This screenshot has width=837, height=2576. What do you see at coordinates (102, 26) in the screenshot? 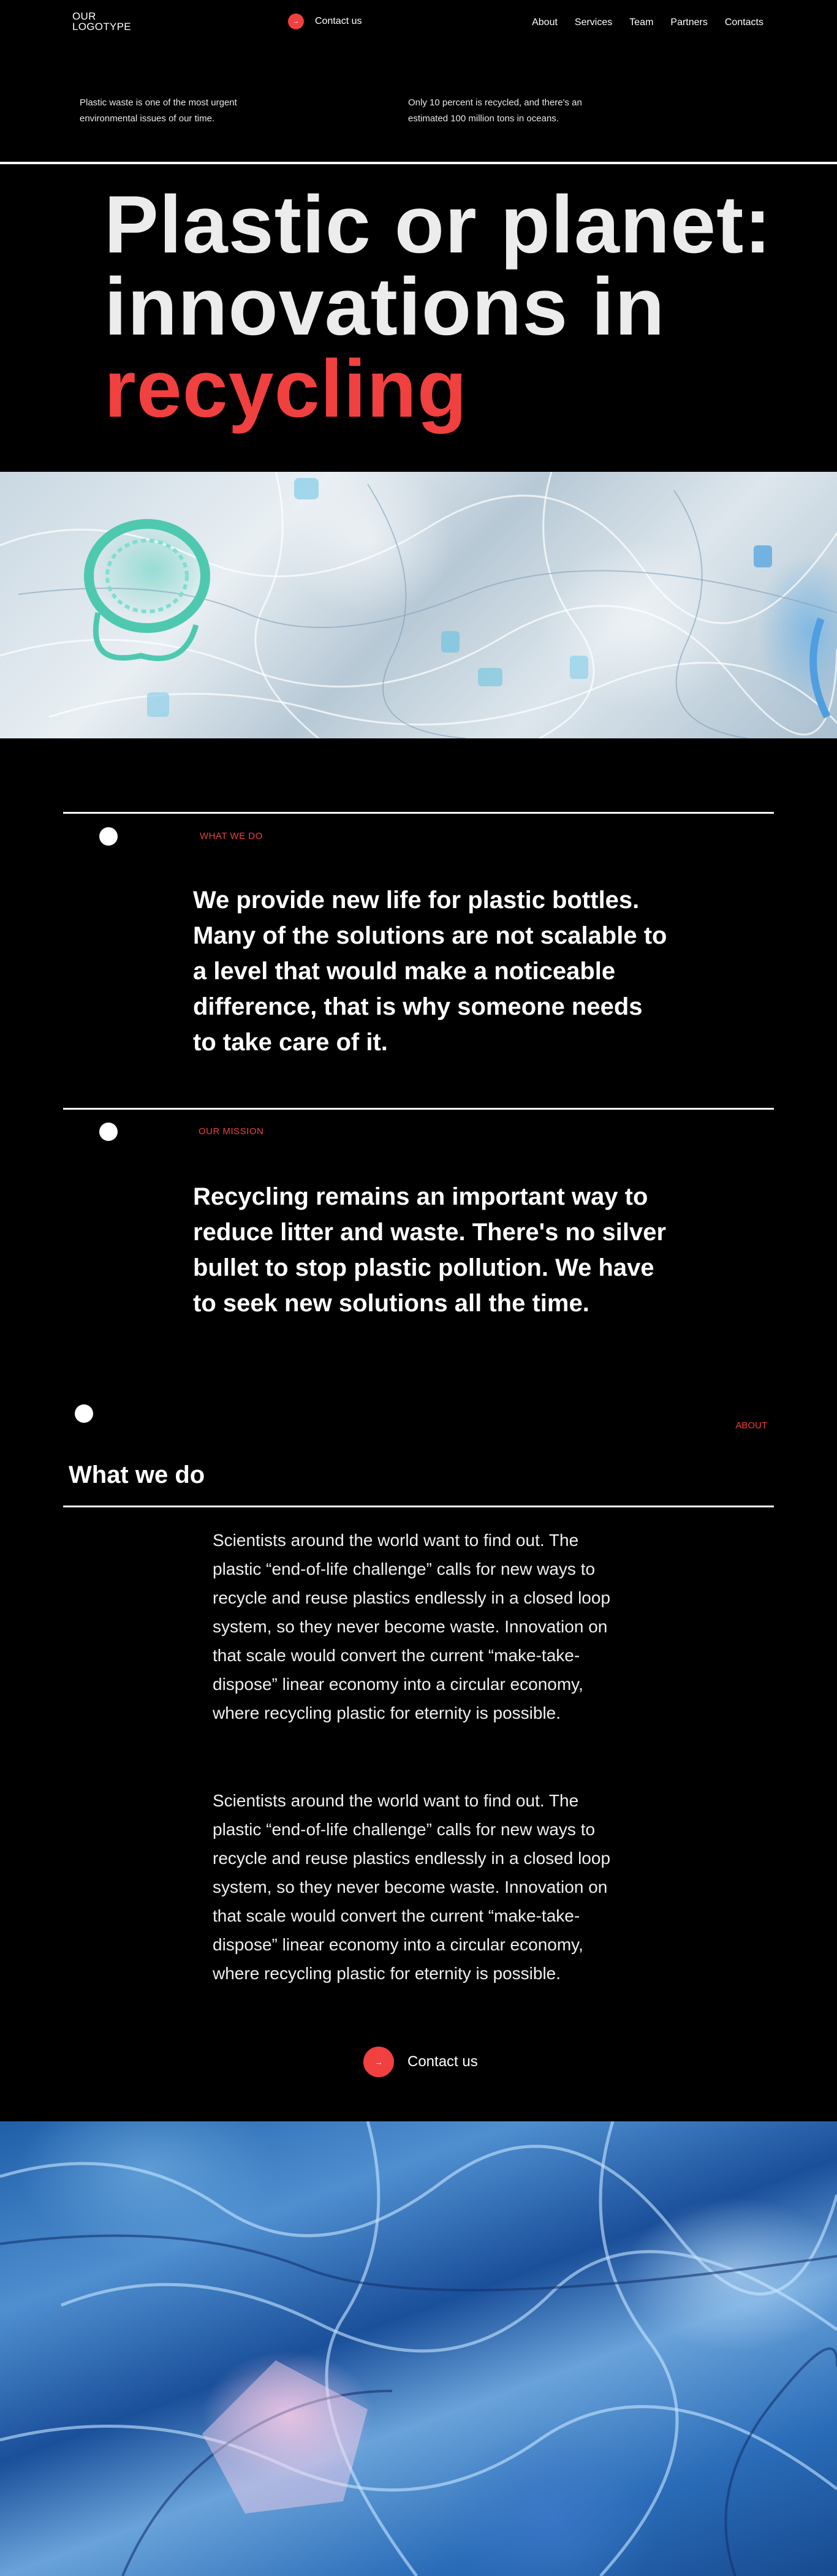
I see `logo-line-2: LOGOTYPE` at bounding box center [102, 26].